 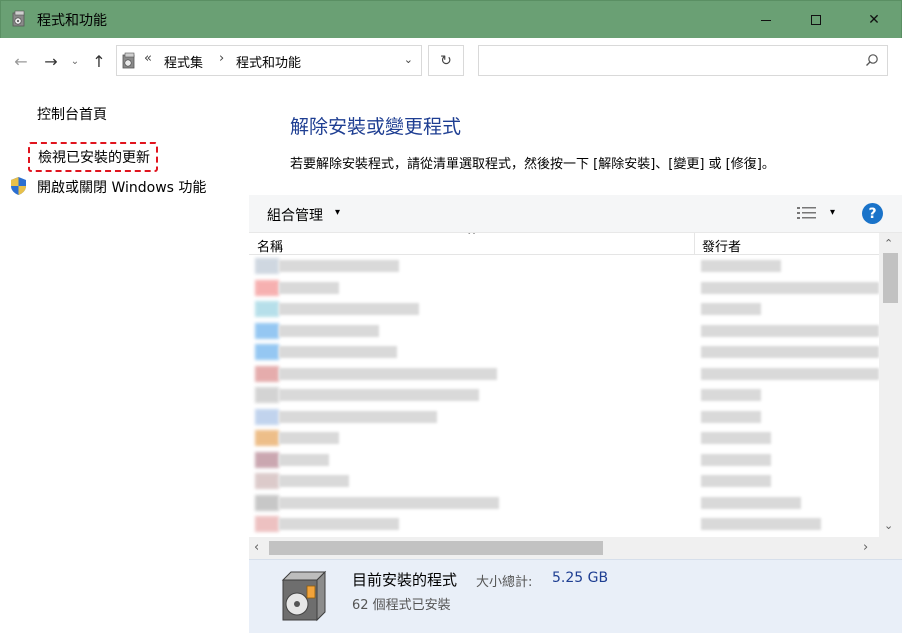 What do you see at coordinates (451, 19) in the screenshot?
I see `title-bar: 程式和功能 ✕` at bounding box center [451, 19].